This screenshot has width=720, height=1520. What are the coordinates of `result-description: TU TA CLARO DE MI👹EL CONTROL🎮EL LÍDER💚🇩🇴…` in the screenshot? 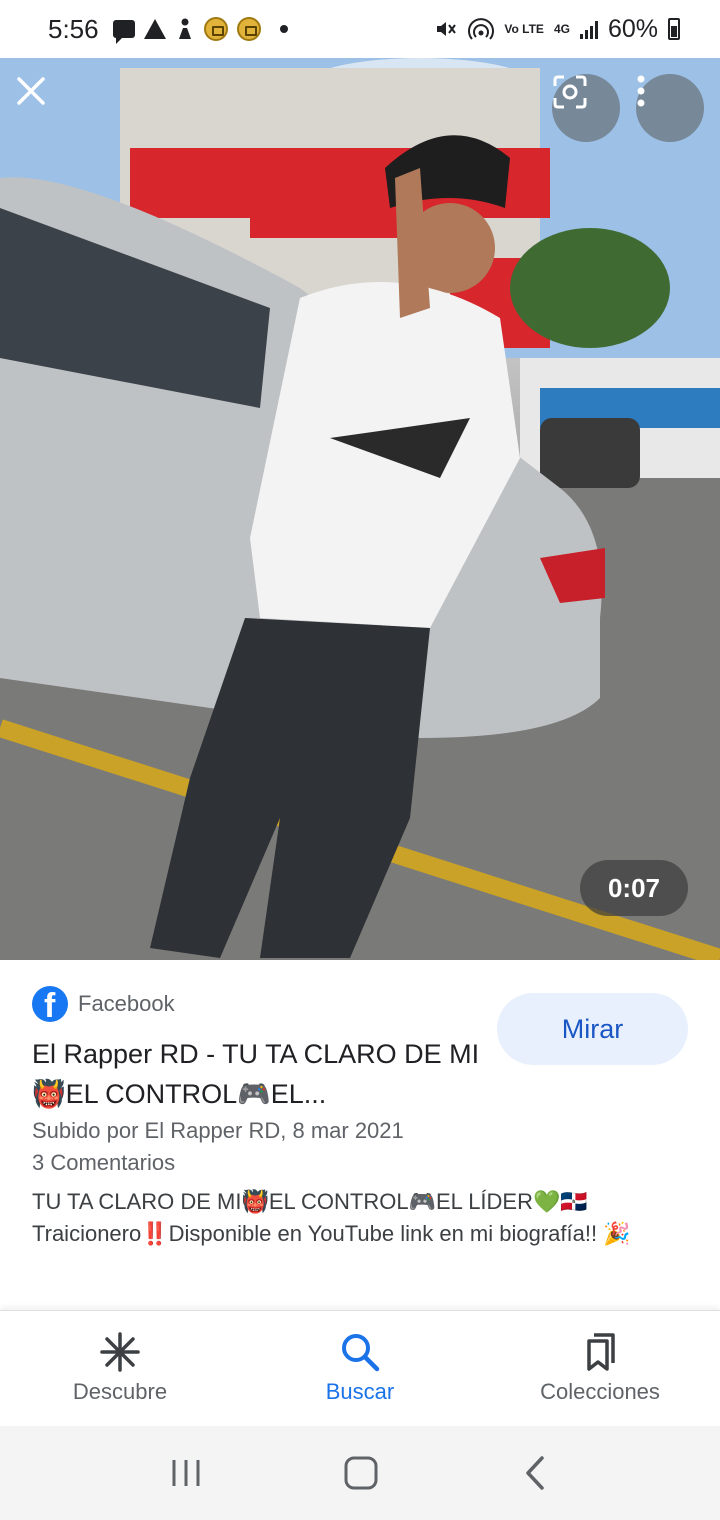 It's located at (331, 1217).